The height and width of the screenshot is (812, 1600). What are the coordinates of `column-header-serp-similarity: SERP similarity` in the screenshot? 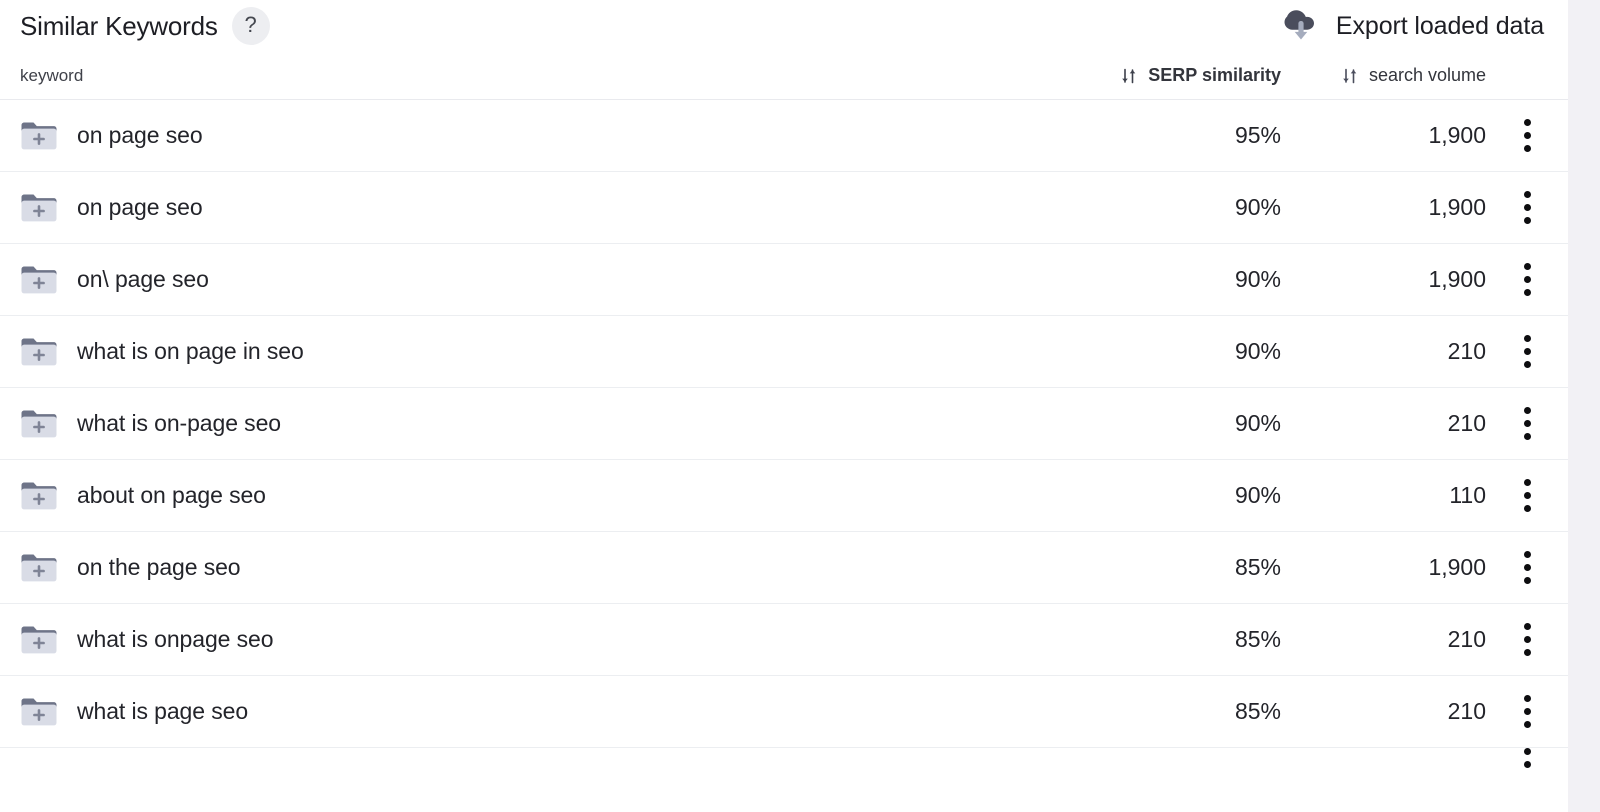 It's located at (1151, 75).